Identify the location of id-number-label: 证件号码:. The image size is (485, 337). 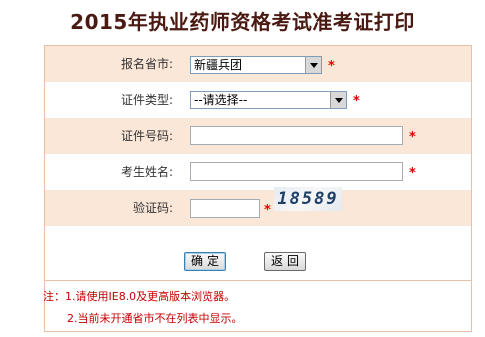
(146, 136).